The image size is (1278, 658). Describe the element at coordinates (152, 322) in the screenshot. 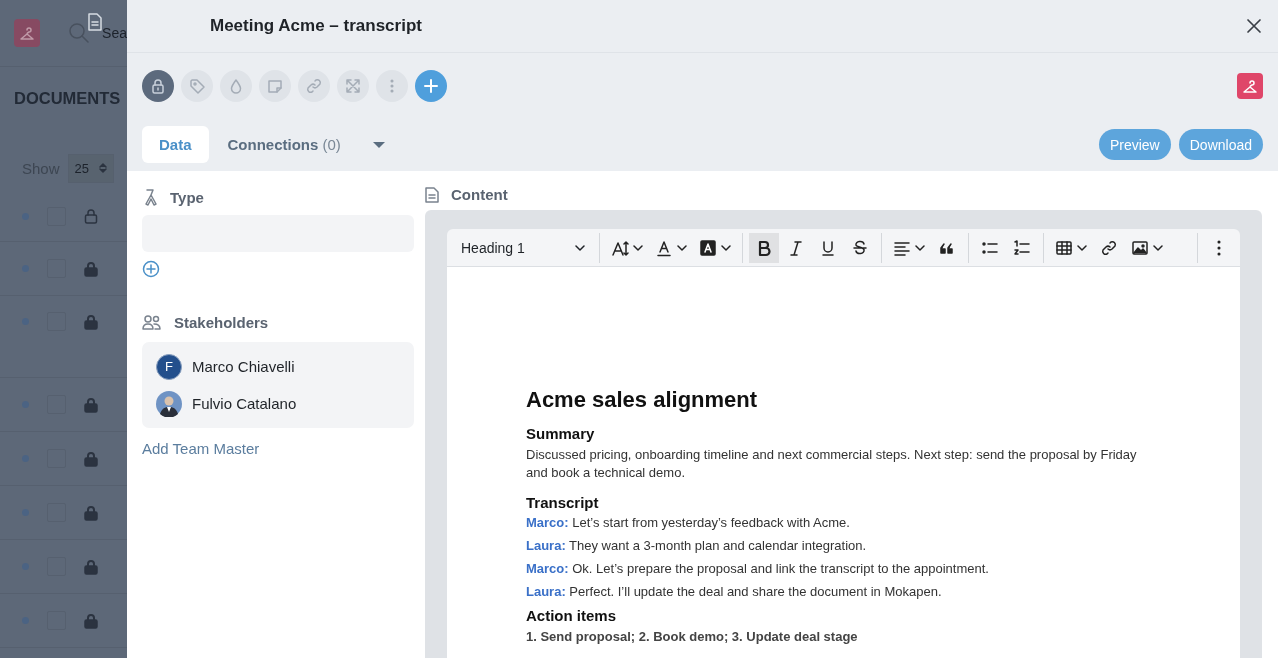

I see `people-icon` at that location.